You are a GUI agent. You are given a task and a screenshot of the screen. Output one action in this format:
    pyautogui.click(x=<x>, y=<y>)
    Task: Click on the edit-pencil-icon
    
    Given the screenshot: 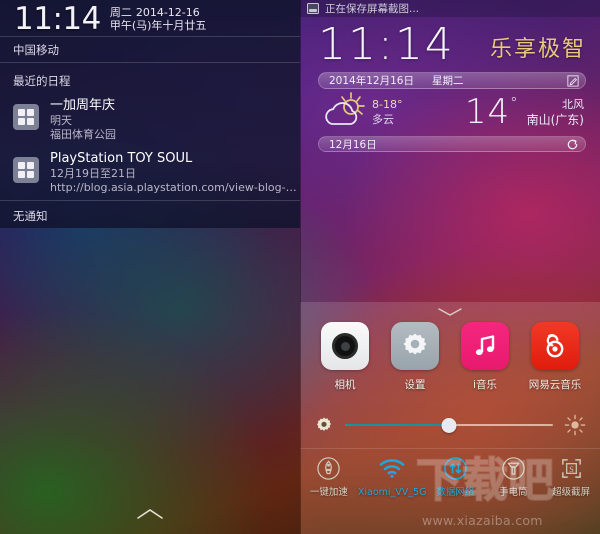 What is the action you would take?
    pyautogui.click(x=573, y=80)
    